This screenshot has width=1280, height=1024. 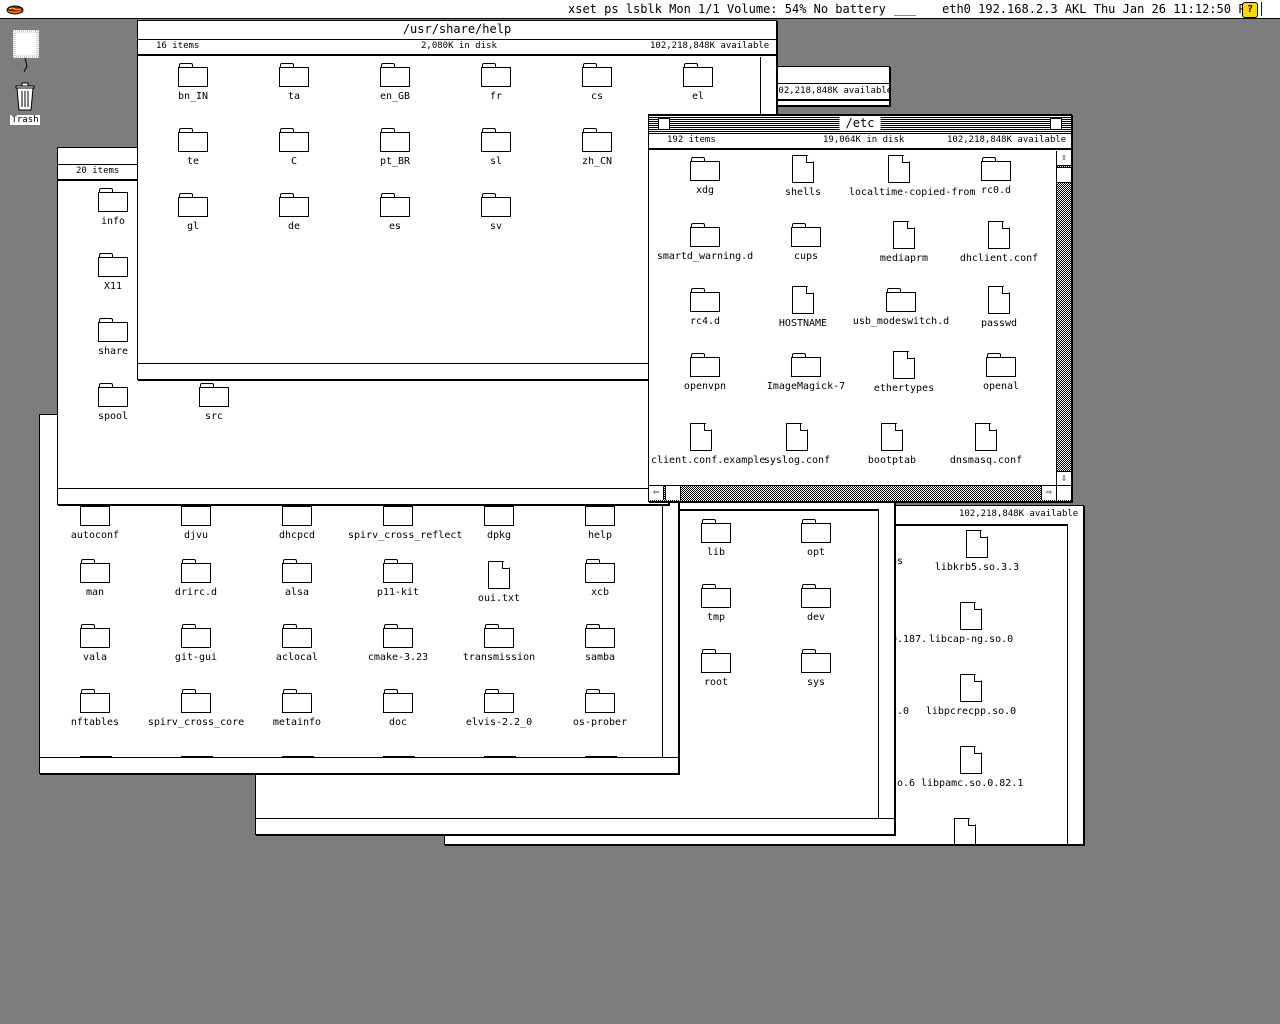 I want to click on list-item: cmake-3.23, so click(x=398, y=642).